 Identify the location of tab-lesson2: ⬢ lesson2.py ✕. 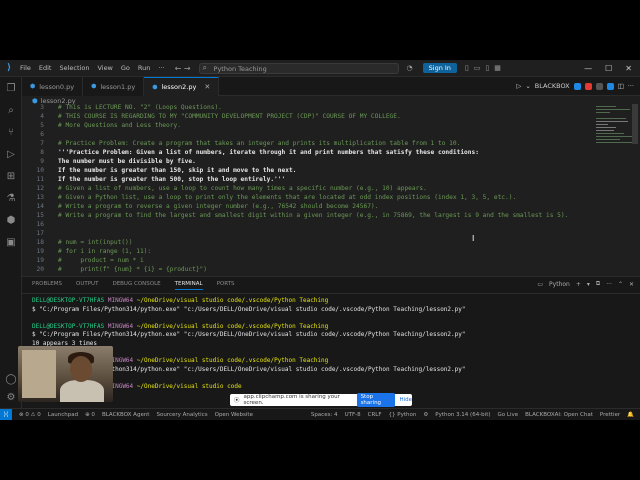
(182, 86).